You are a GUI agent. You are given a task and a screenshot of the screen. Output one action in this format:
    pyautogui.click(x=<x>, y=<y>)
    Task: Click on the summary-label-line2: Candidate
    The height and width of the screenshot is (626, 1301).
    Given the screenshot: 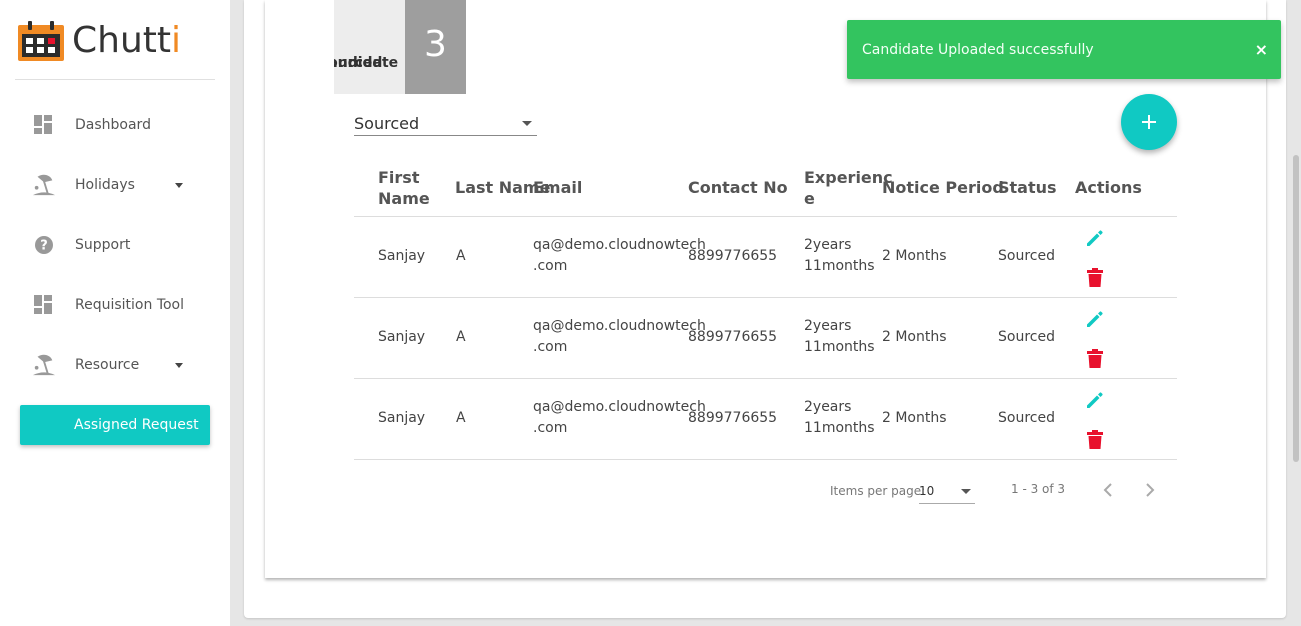 What is the action you would take?
    pyautogui.click(x=366, y=63)
    